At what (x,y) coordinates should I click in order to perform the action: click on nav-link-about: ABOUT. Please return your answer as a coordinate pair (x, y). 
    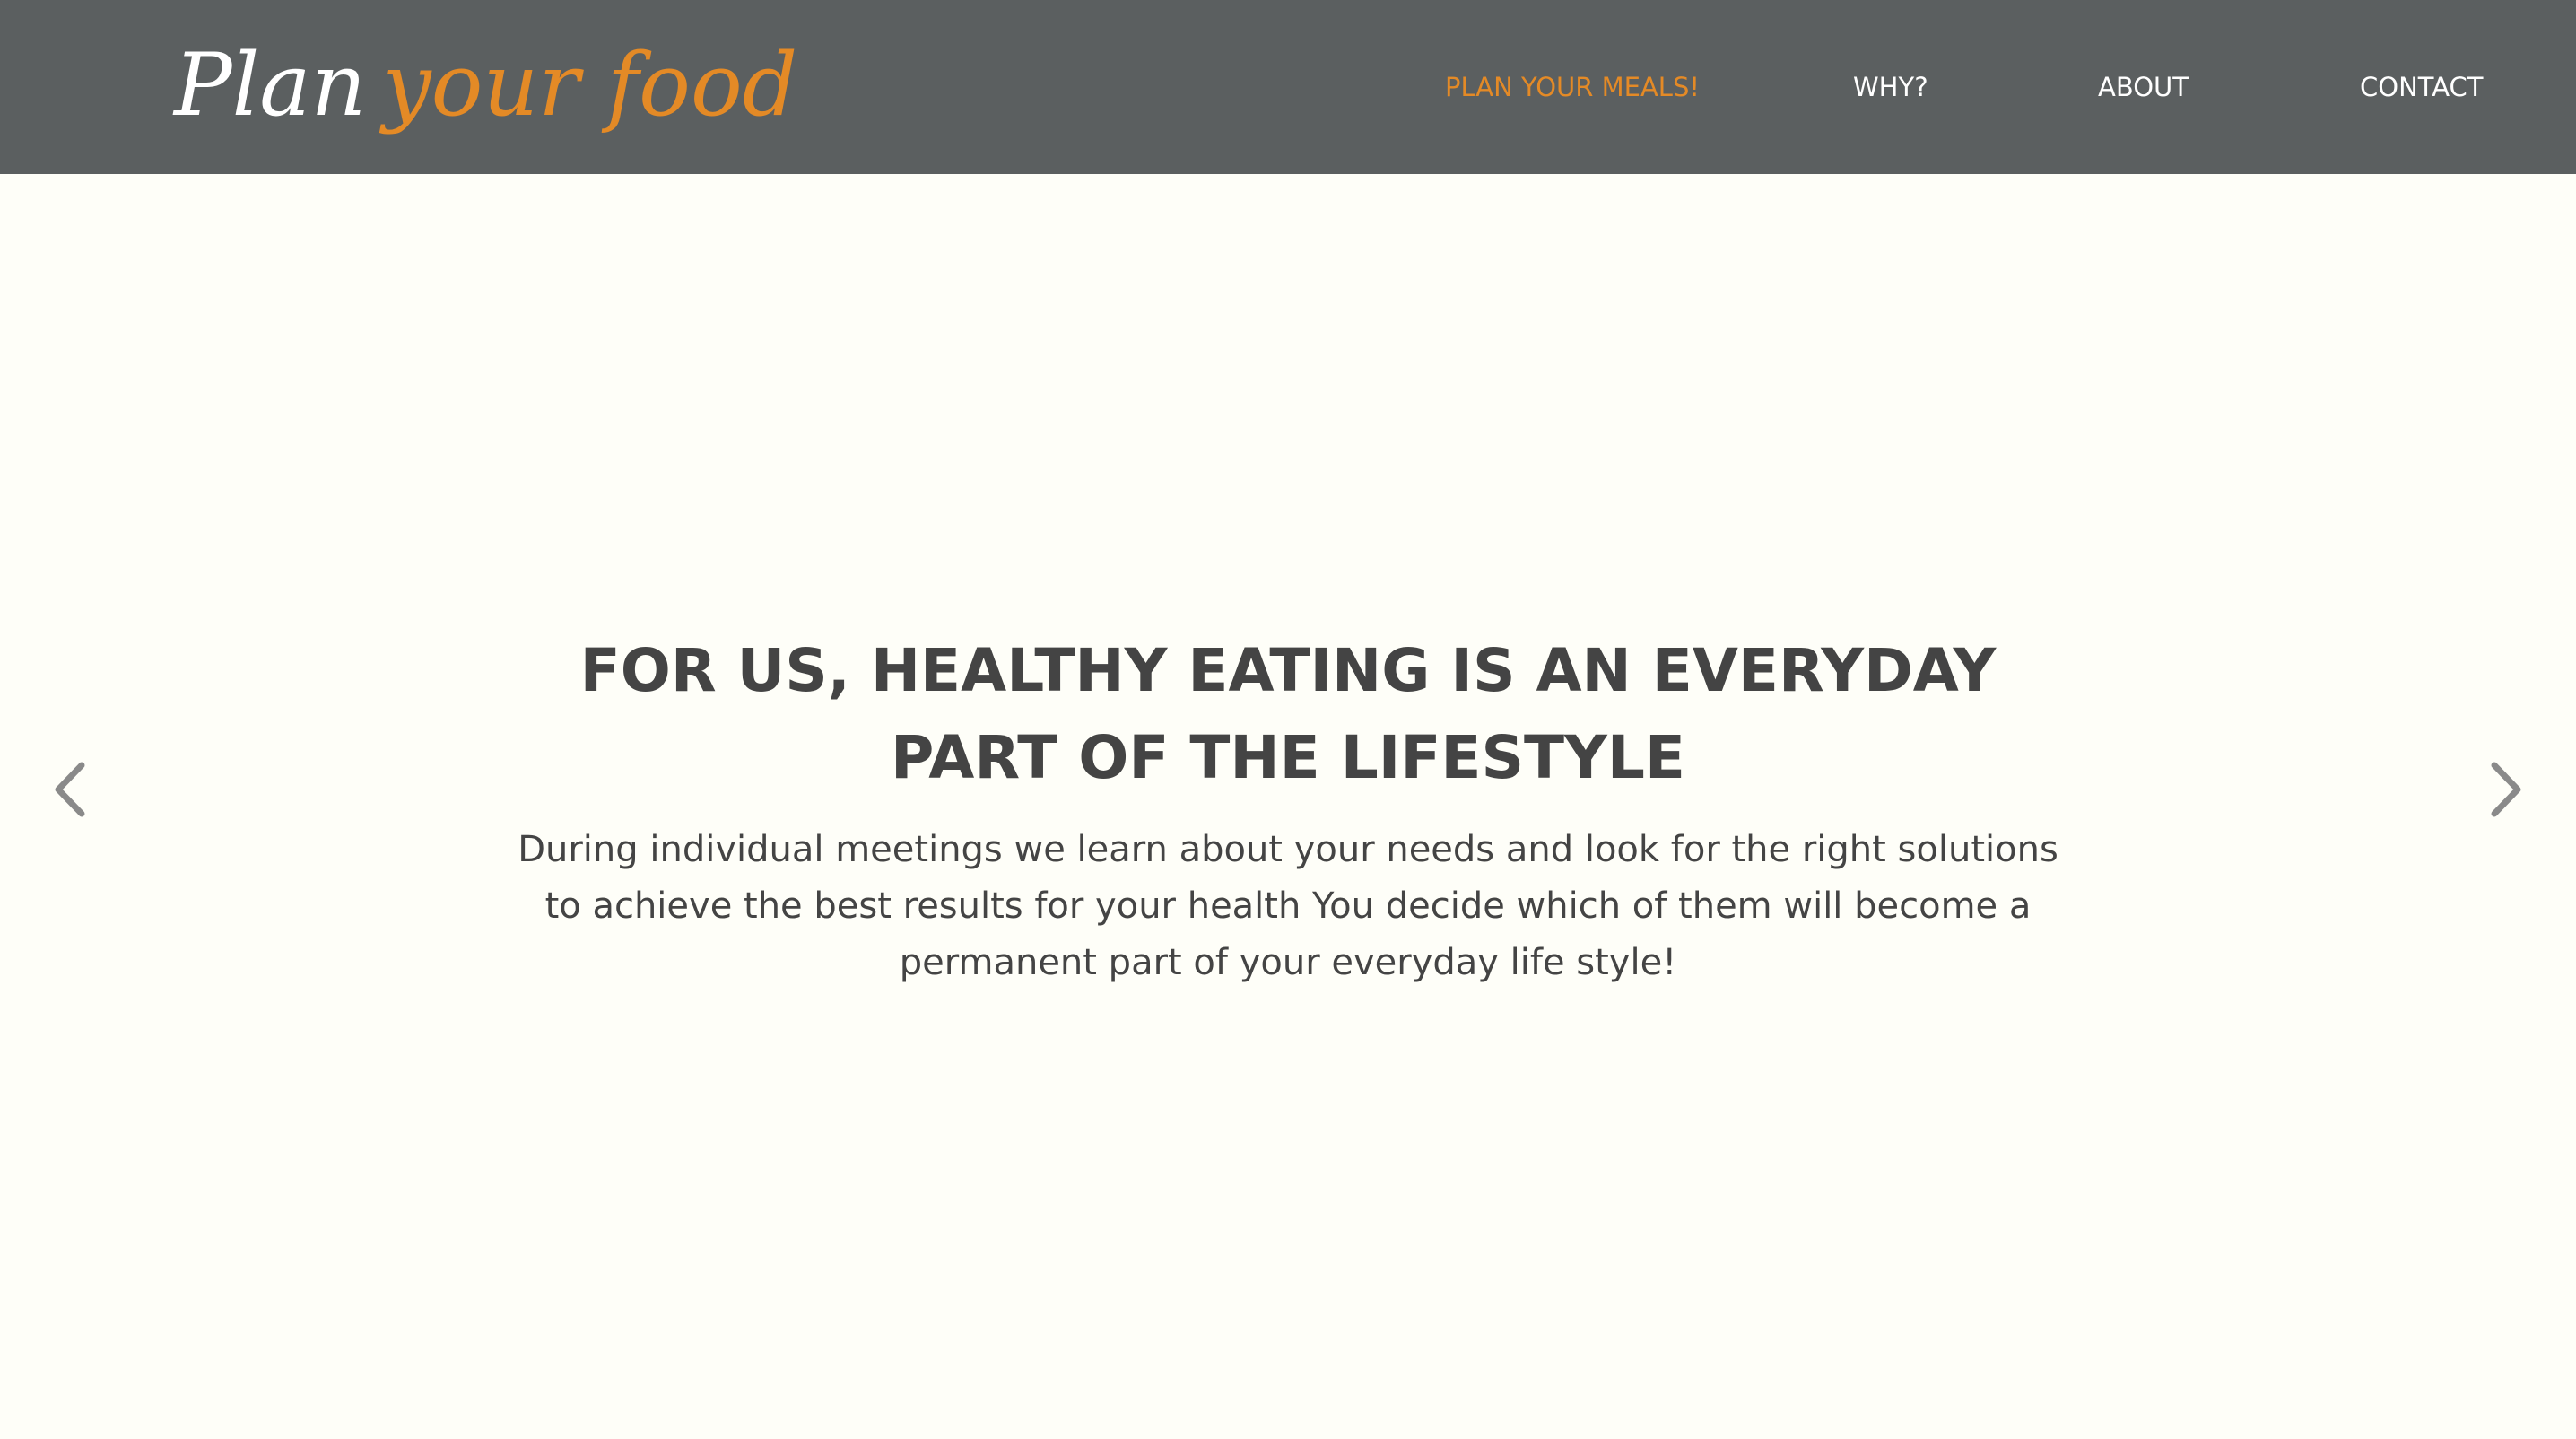
    Looking at the image, I should click on (2143, 87).